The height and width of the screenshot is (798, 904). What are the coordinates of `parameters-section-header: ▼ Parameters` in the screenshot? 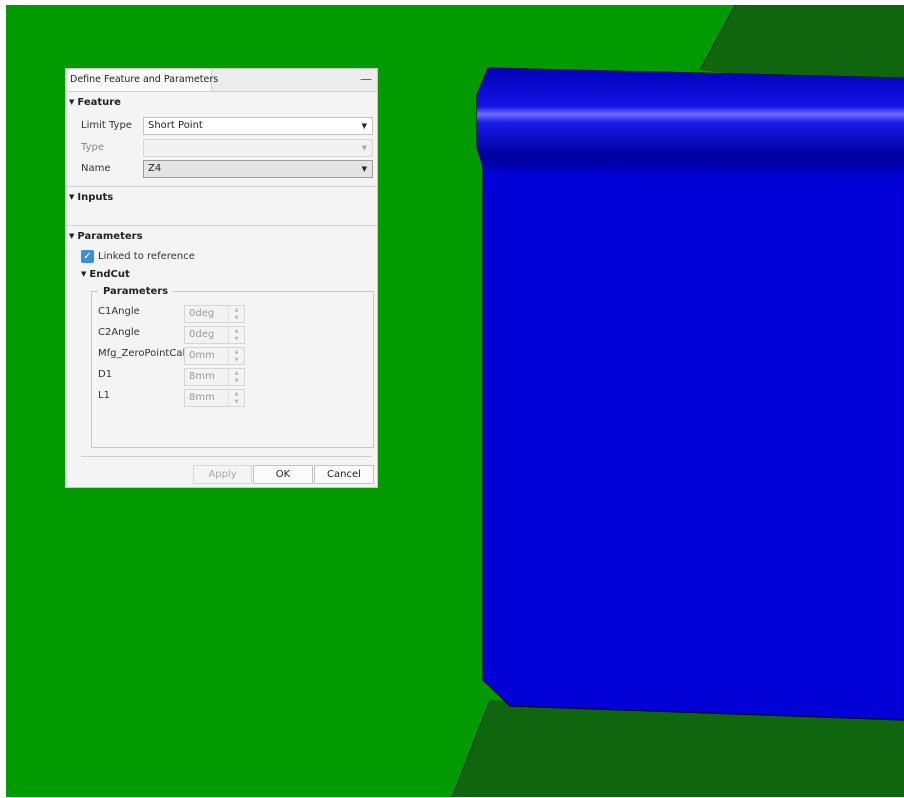 It's located at (106, 236).